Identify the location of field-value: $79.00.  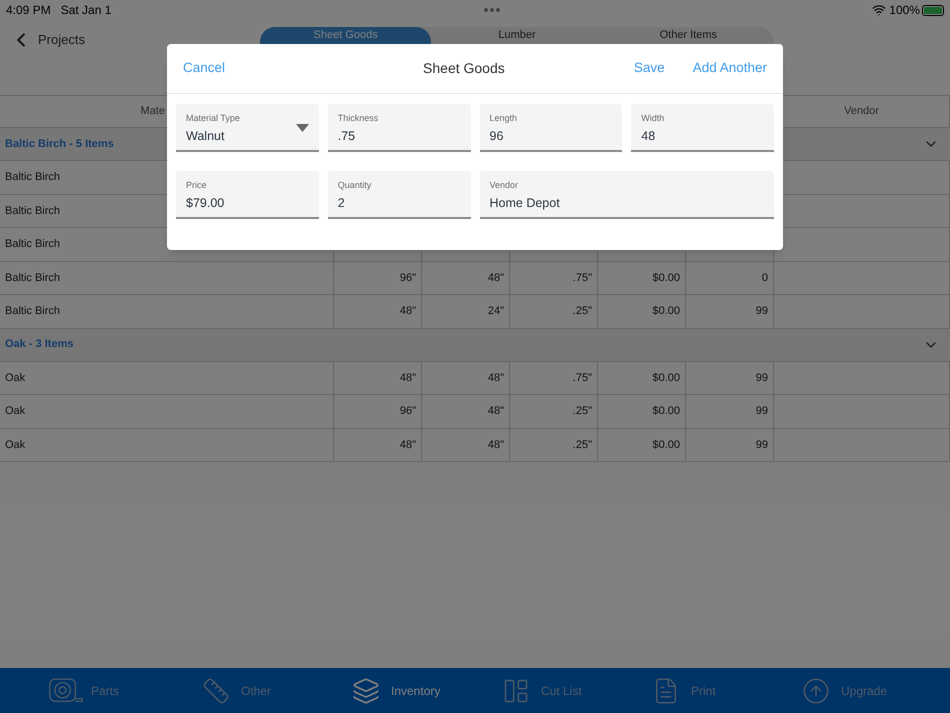
(205, 203).